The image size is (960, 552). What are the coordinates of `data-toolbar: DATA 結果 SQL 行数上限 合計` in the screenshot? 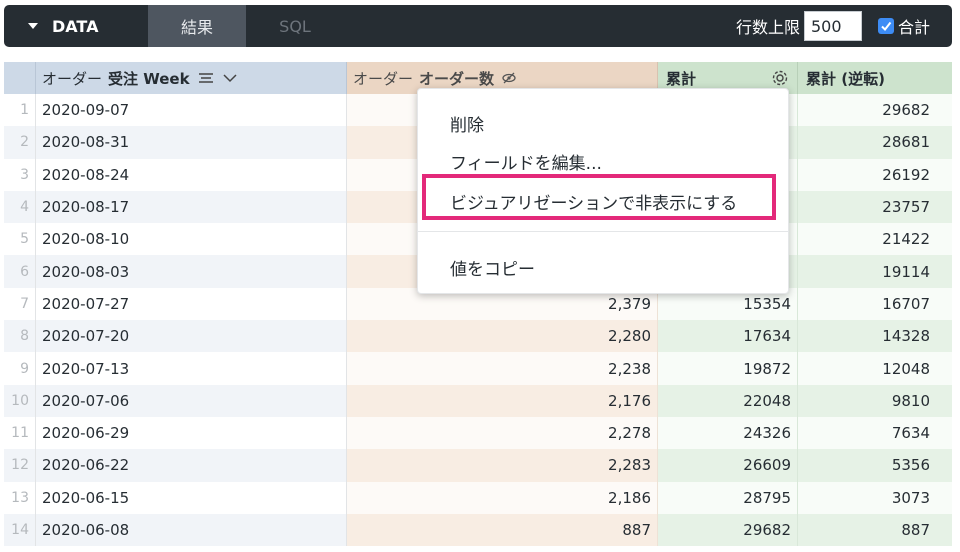 It's located at (478, 26).